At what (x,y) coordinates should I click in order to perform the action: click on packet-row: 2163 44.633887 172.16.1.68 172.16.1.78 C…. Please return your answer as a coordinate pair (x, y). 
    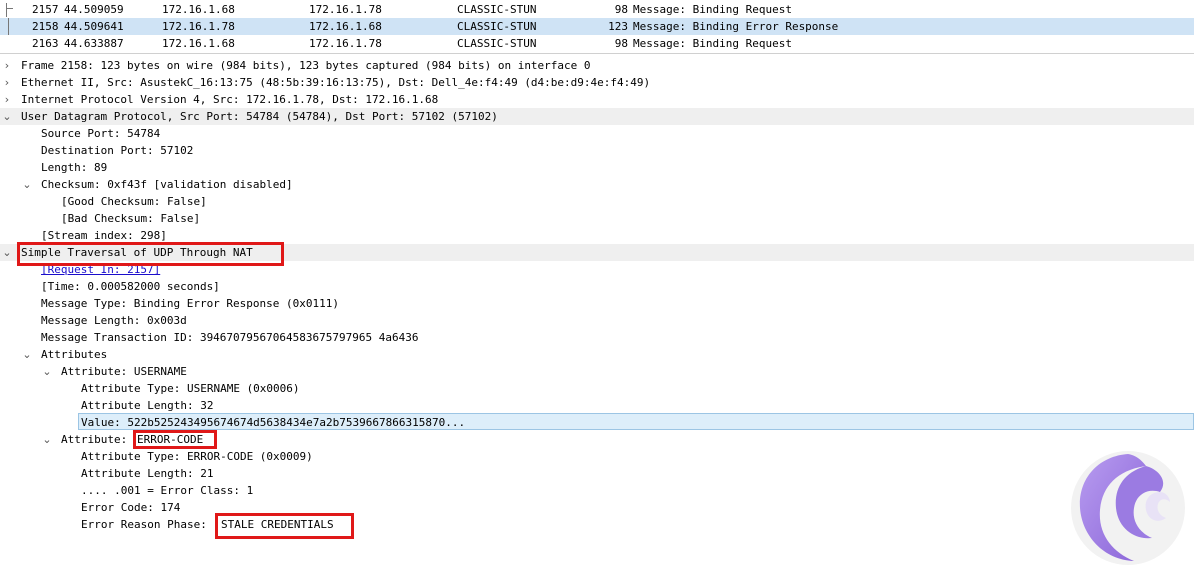
    Looking at the image, I should click on (597, 43).